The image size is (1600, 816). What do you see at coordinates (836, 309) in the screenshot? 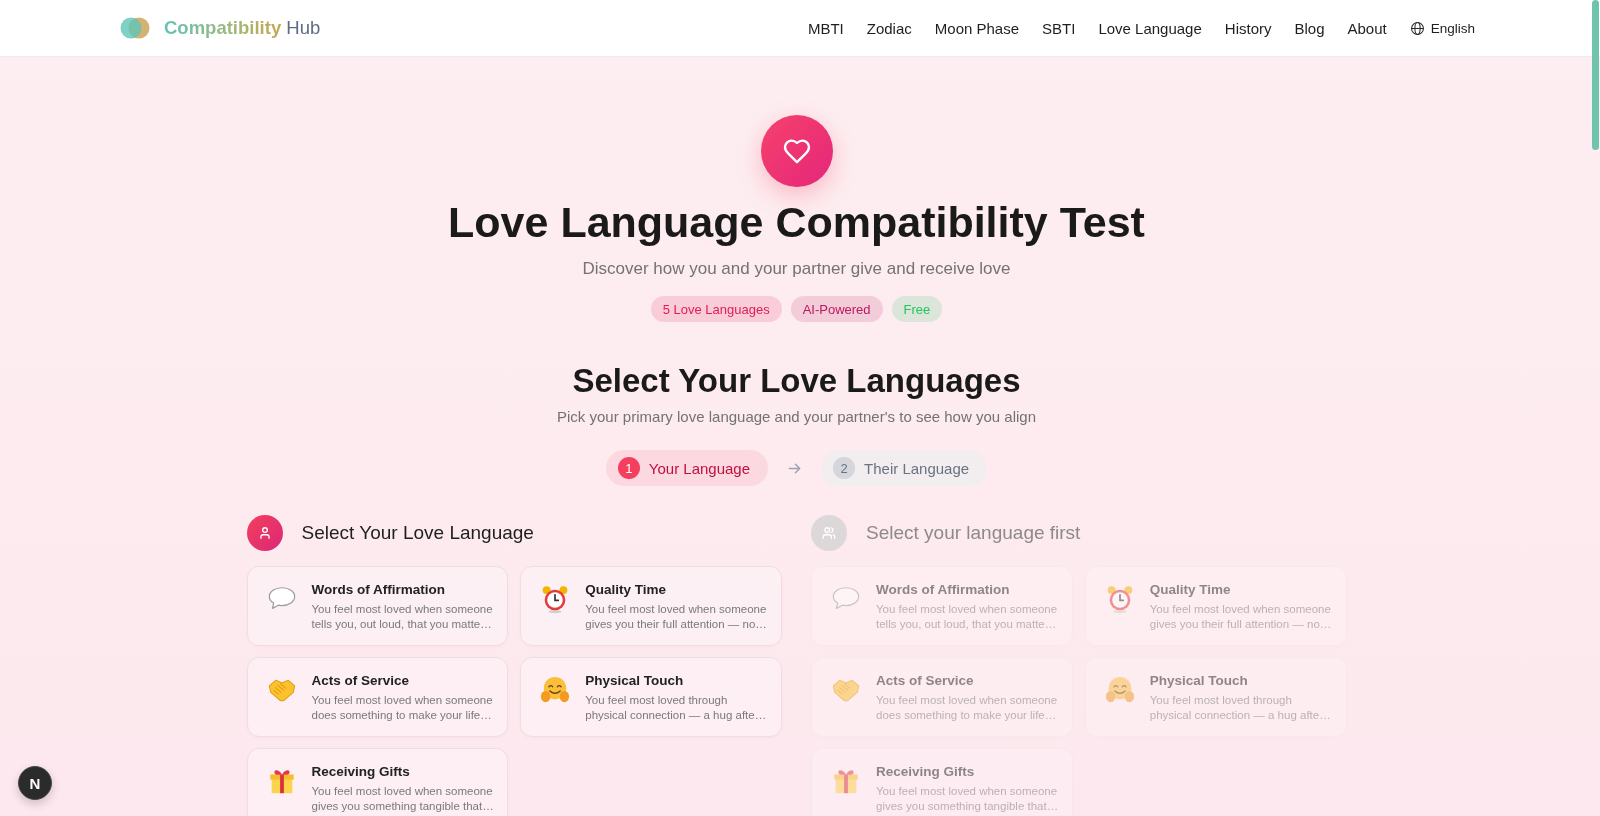
I see `feature-badge: AI-Powered` at bounding box center [836, 309].